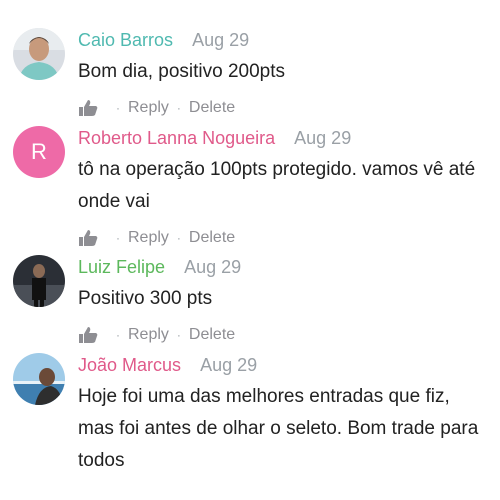  I want to click on avatar: R, so click(39, 152).